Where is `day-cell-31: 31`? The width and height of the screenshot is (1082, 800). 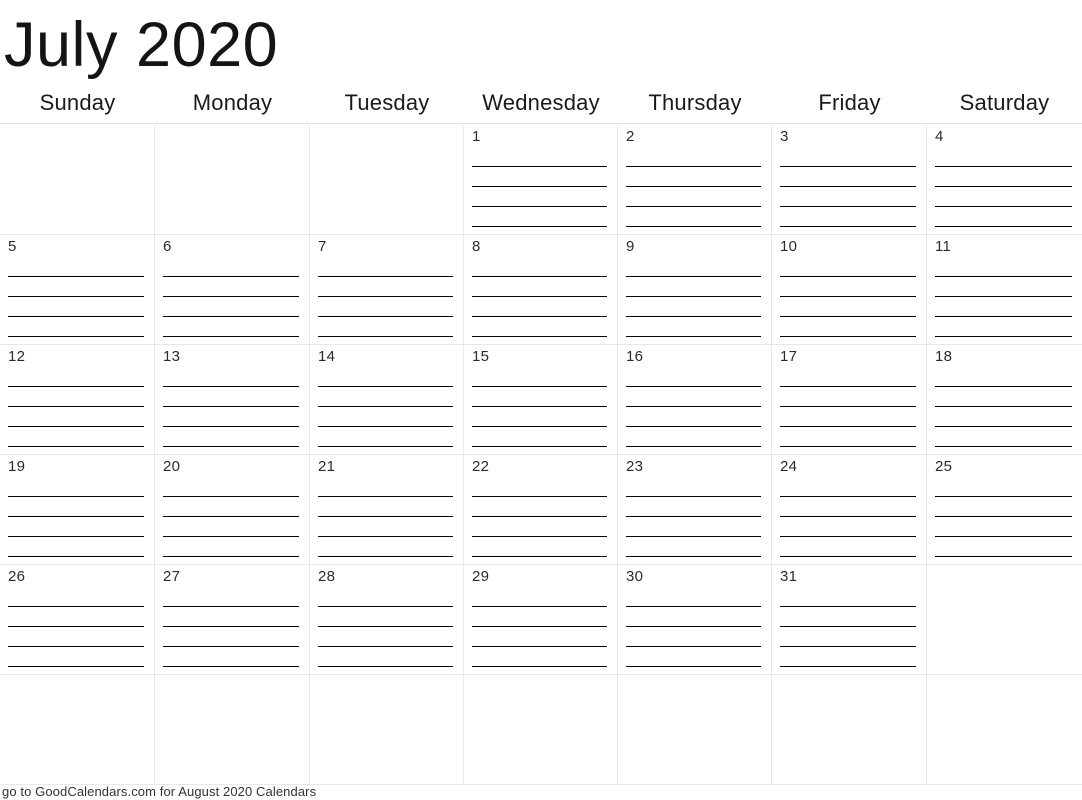 day-cell-31: 31 is located at coordinates (849, 620).